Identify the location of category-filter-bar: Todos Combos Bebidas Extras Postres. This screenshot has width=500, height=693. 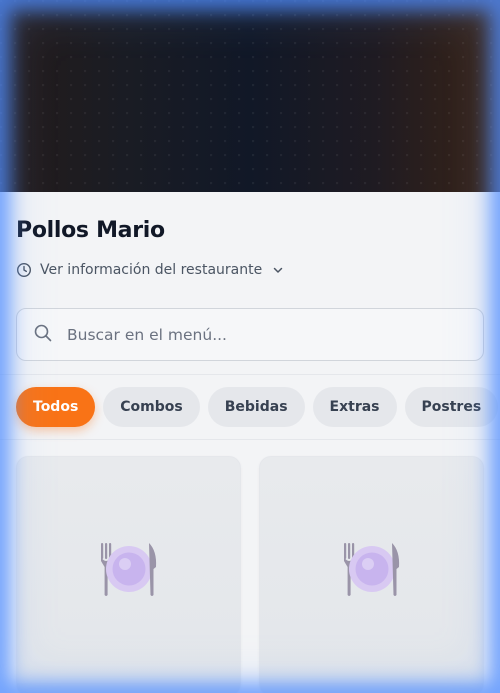
(257, 407).